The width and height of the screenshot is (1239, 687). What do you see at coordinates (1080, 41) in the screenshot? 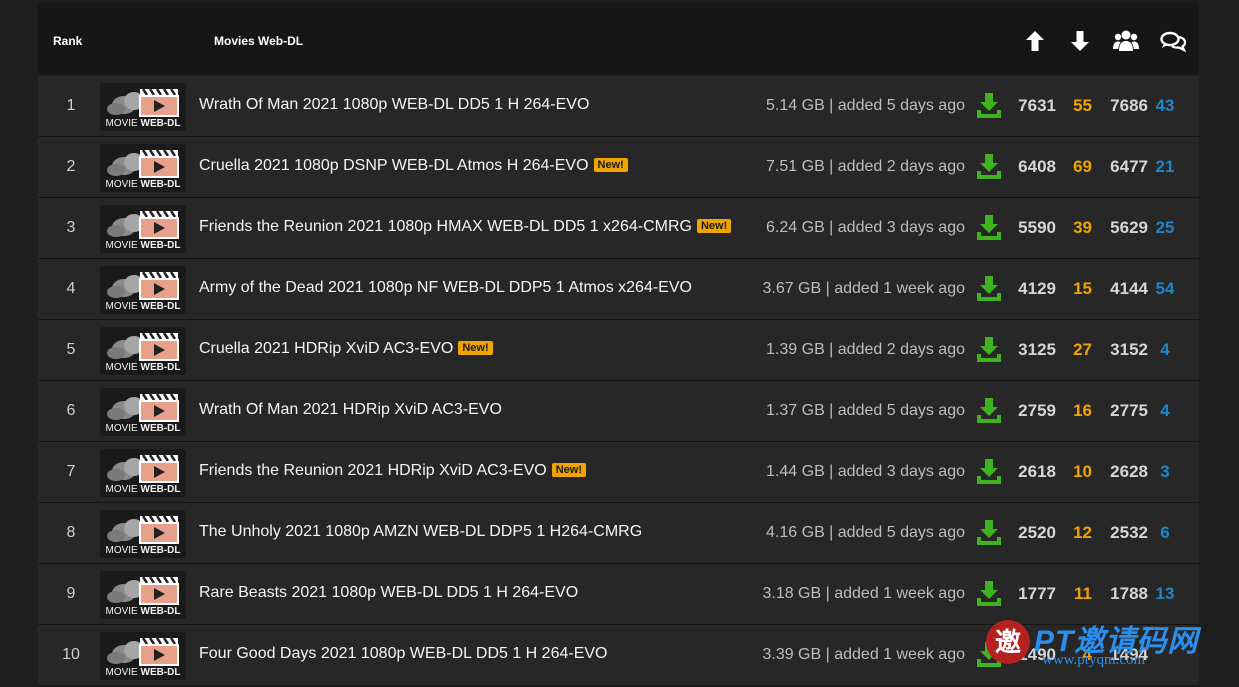
I see `arrow-down-icon` at bounding box center [1080, 41].